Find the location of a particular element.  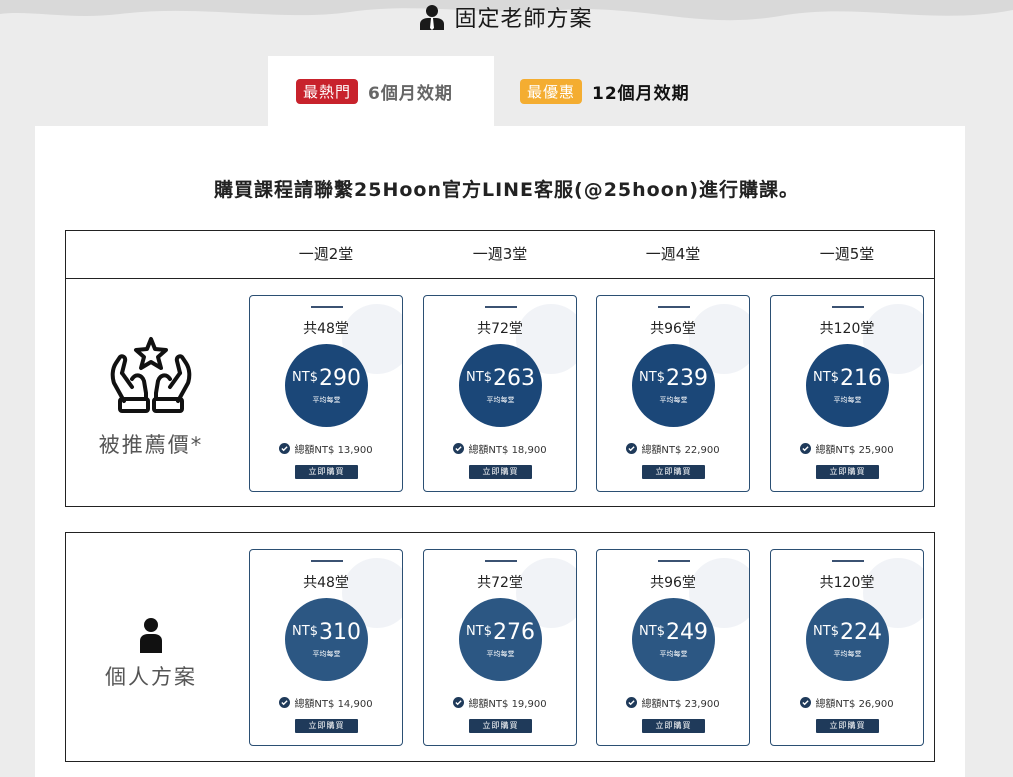

frequency-header-row: 一週2堂 一週3堂 一週4堂 一週5堂 is located at coordinates (500, 254).